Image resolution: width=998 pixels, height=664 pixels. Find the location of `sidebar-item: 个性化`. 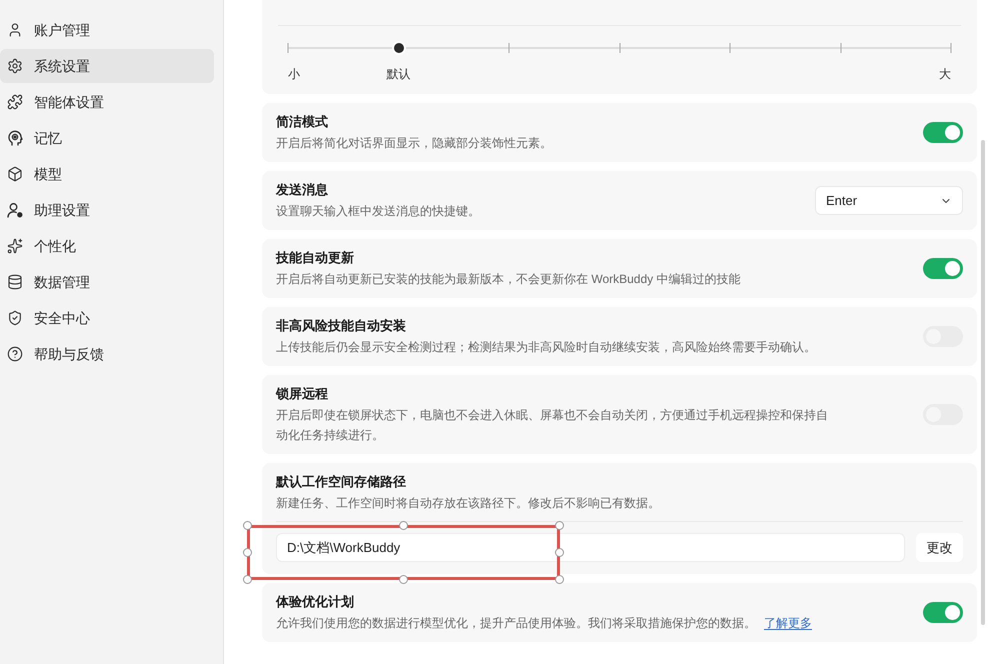

sidebar-item: 个性化 is located at coordinates (107, 246).